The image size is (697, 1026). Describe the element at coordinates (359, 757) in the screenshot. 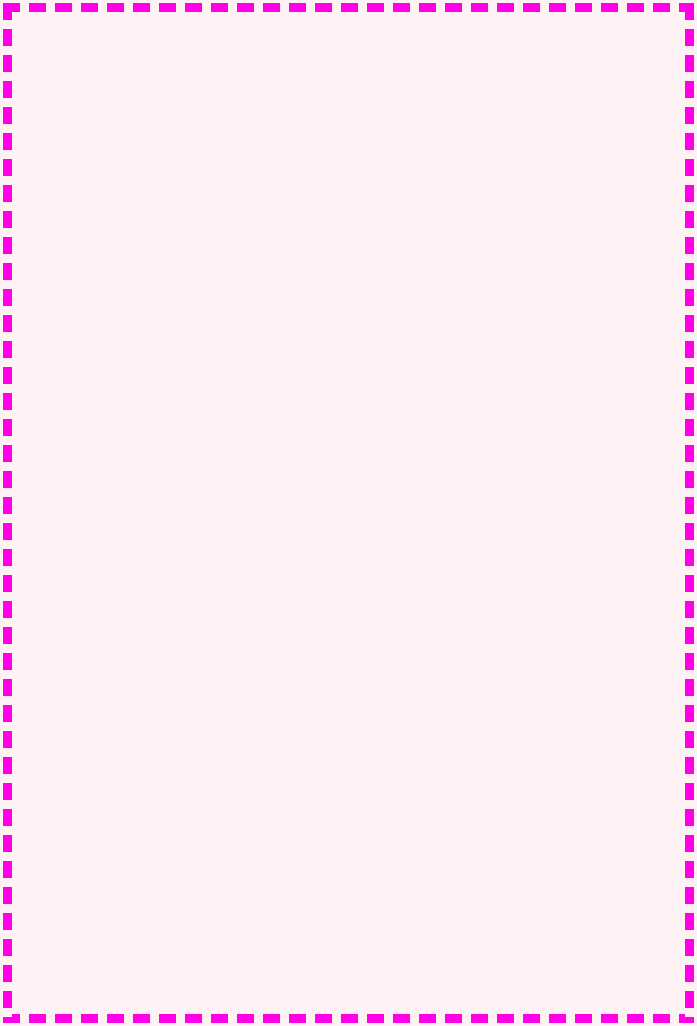

I see `autosum-icon: Σ` at that location.